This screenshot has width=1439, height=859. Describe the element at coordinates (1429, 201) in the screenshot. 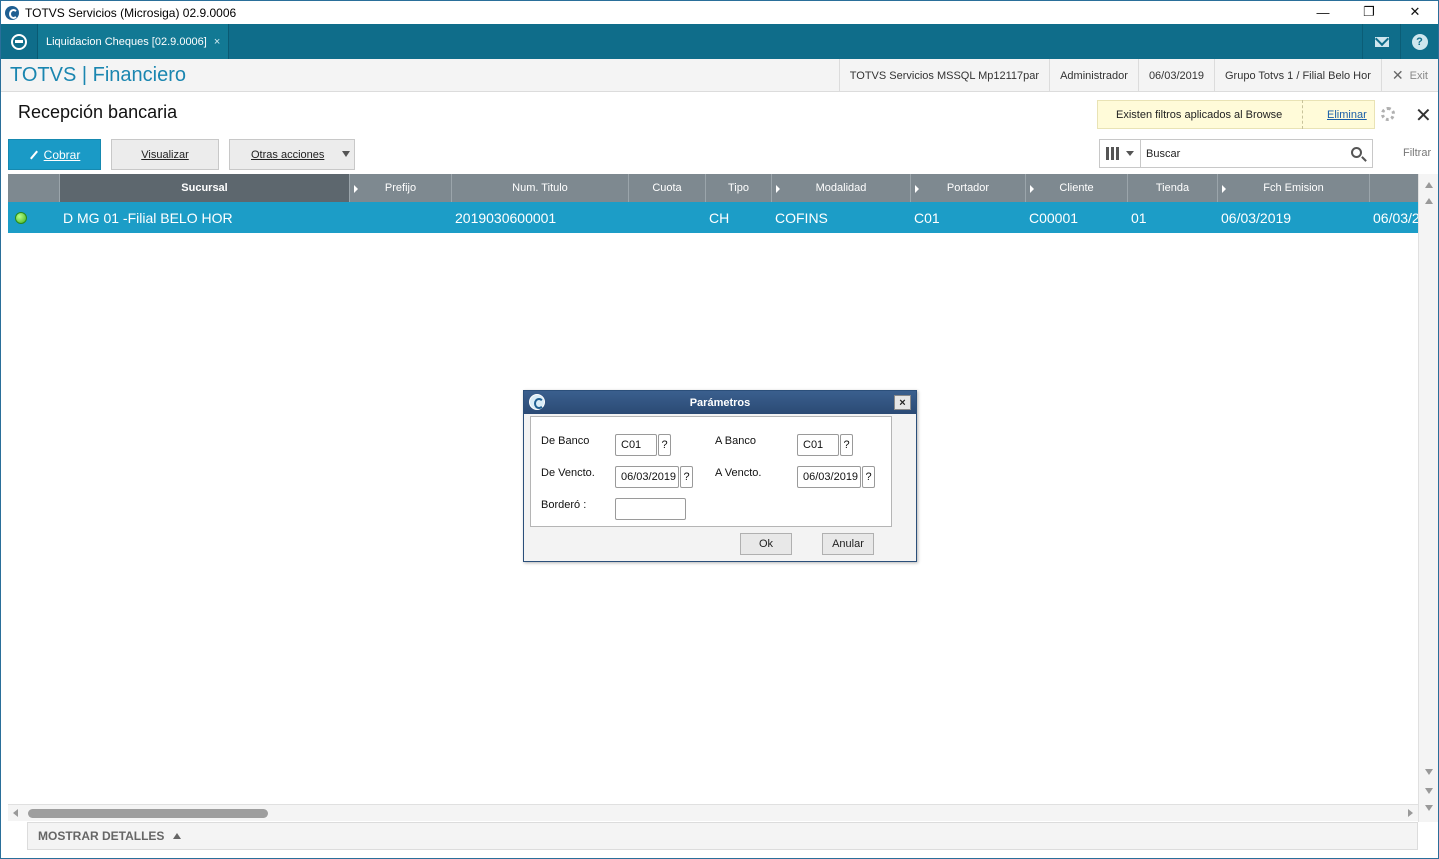

I see `scroll-up-icon` at that location.